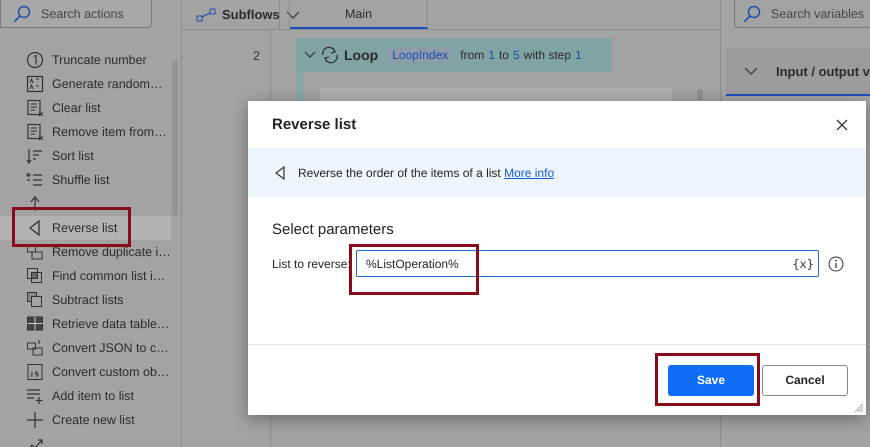 This screenshot has height=447, width=870. I want to click on left-triangle-icon, so click(280, 173).